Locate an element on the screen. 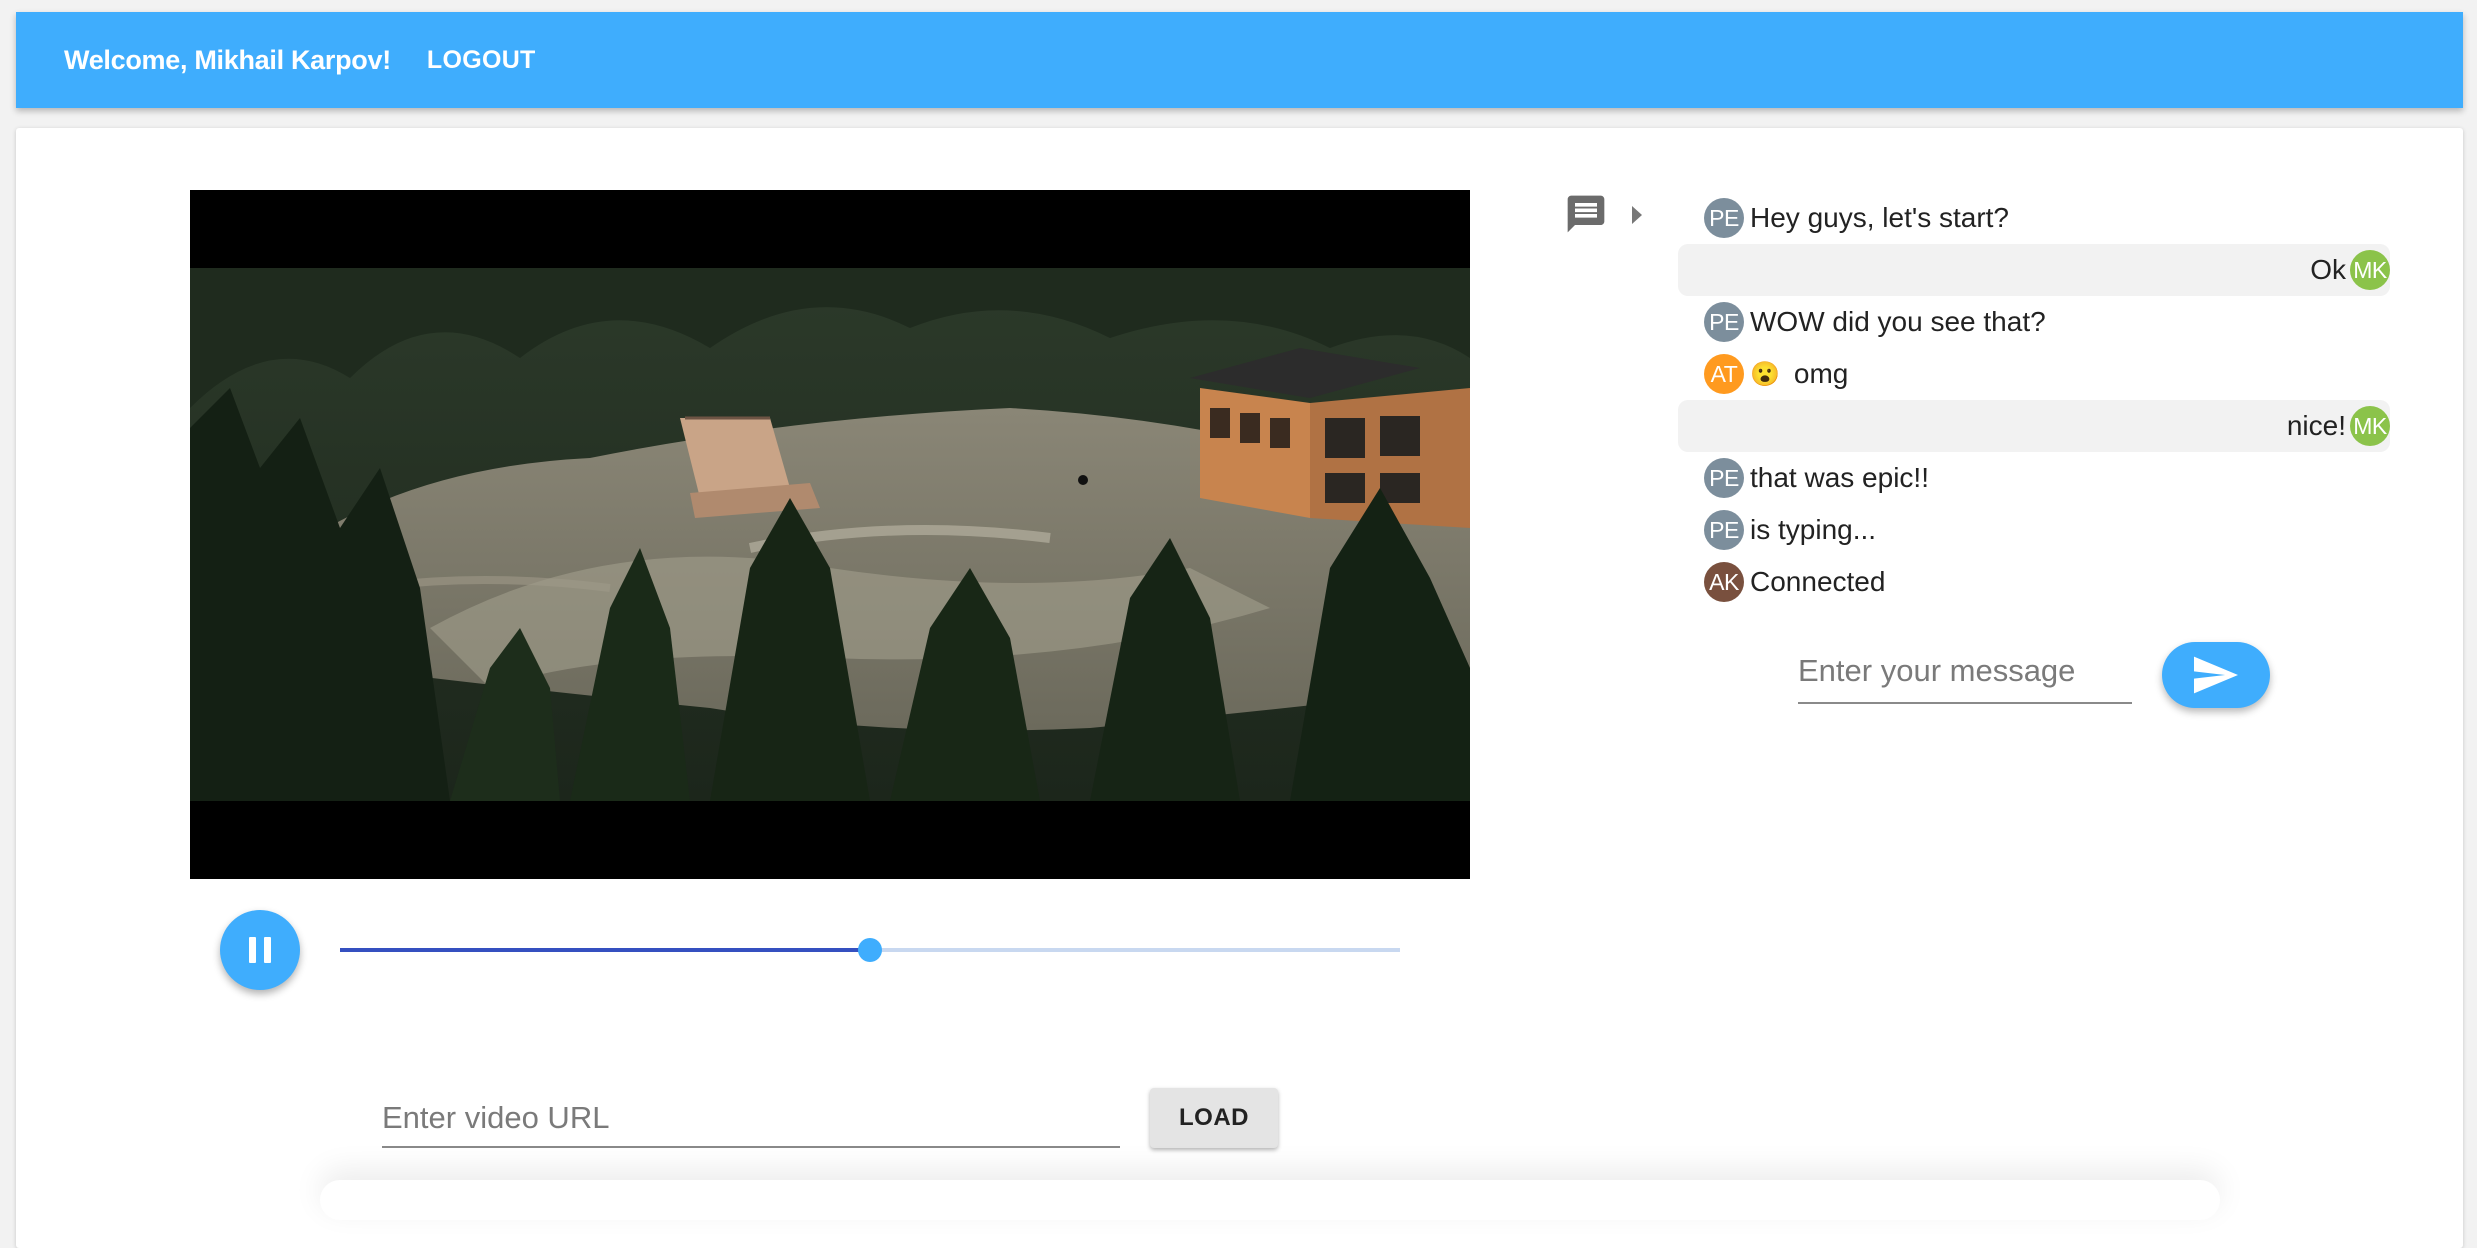  chat-message: PE that was epic!! is located at coordinates (2034, 478).